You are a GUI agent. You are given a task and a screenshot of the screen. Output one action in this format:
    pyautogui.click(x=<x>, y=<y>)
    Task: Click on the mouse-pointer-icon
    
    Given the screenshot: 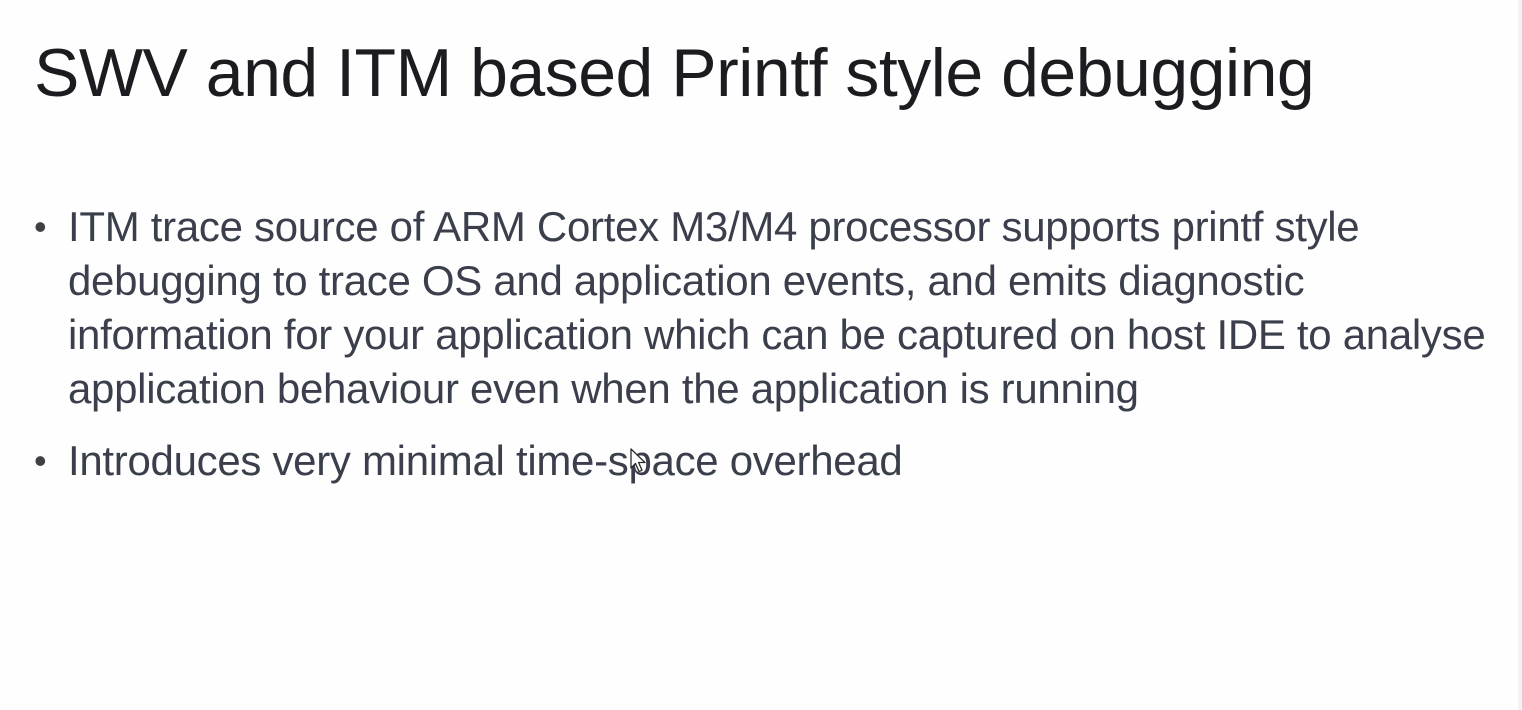 What is the action you would take?
    pyautogui.click(x=638, y=460)
    